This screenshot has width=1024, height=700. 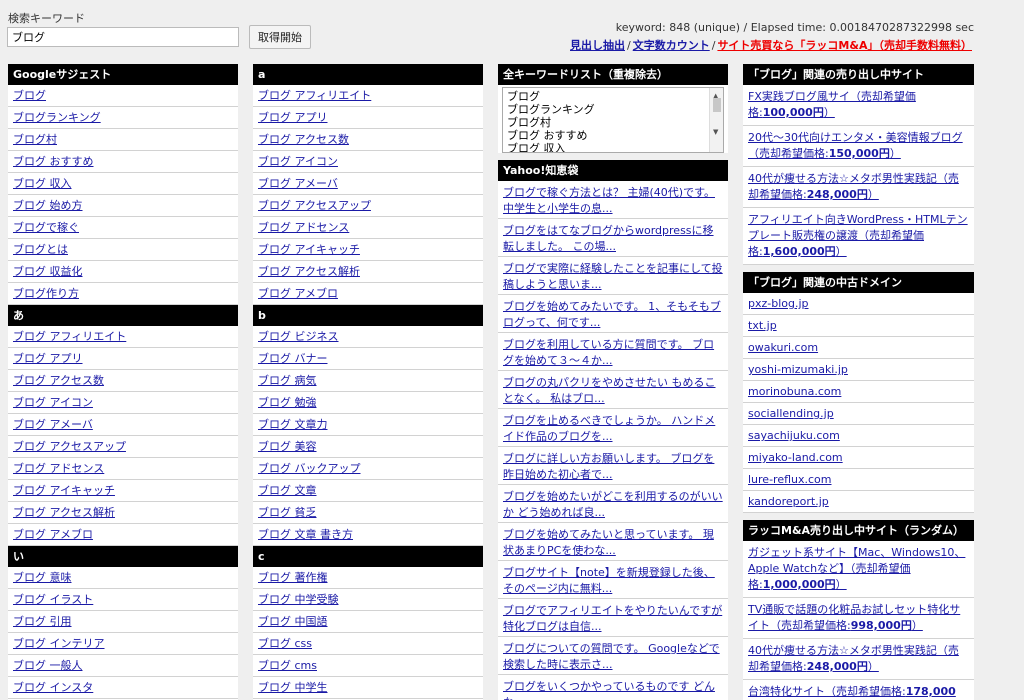 What do you see at coordinates (40, 249) in the screenshot?
I see `keyword-link: ブログとは` at bounding box center [40, 249].